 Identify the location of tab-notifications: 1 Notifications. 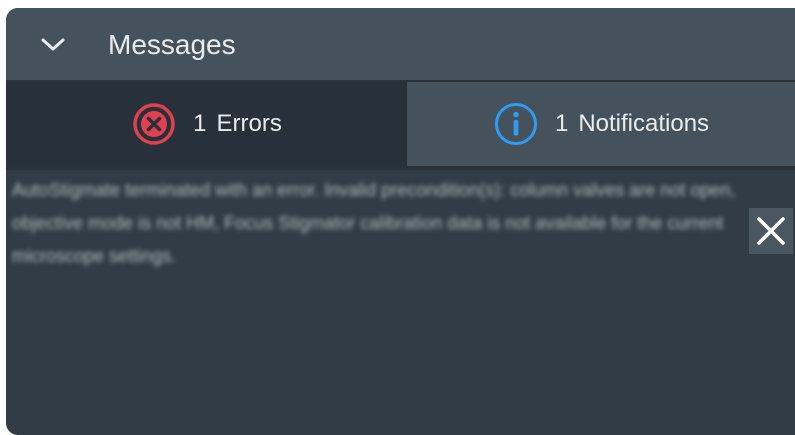
(601, 124).